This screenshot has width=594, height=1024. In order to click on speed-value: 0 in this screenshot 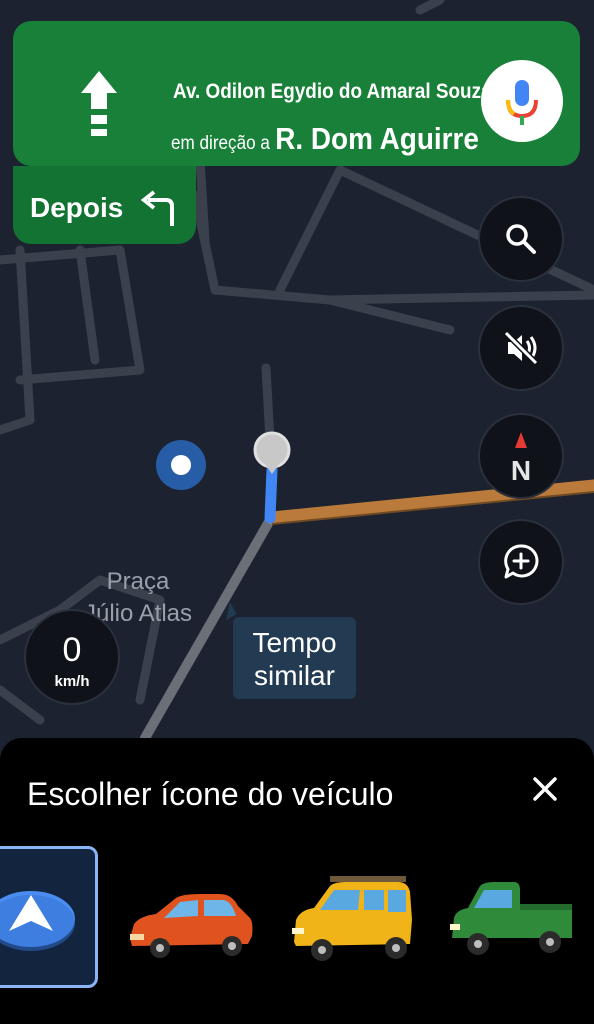, I will do `click(72, 650)`.